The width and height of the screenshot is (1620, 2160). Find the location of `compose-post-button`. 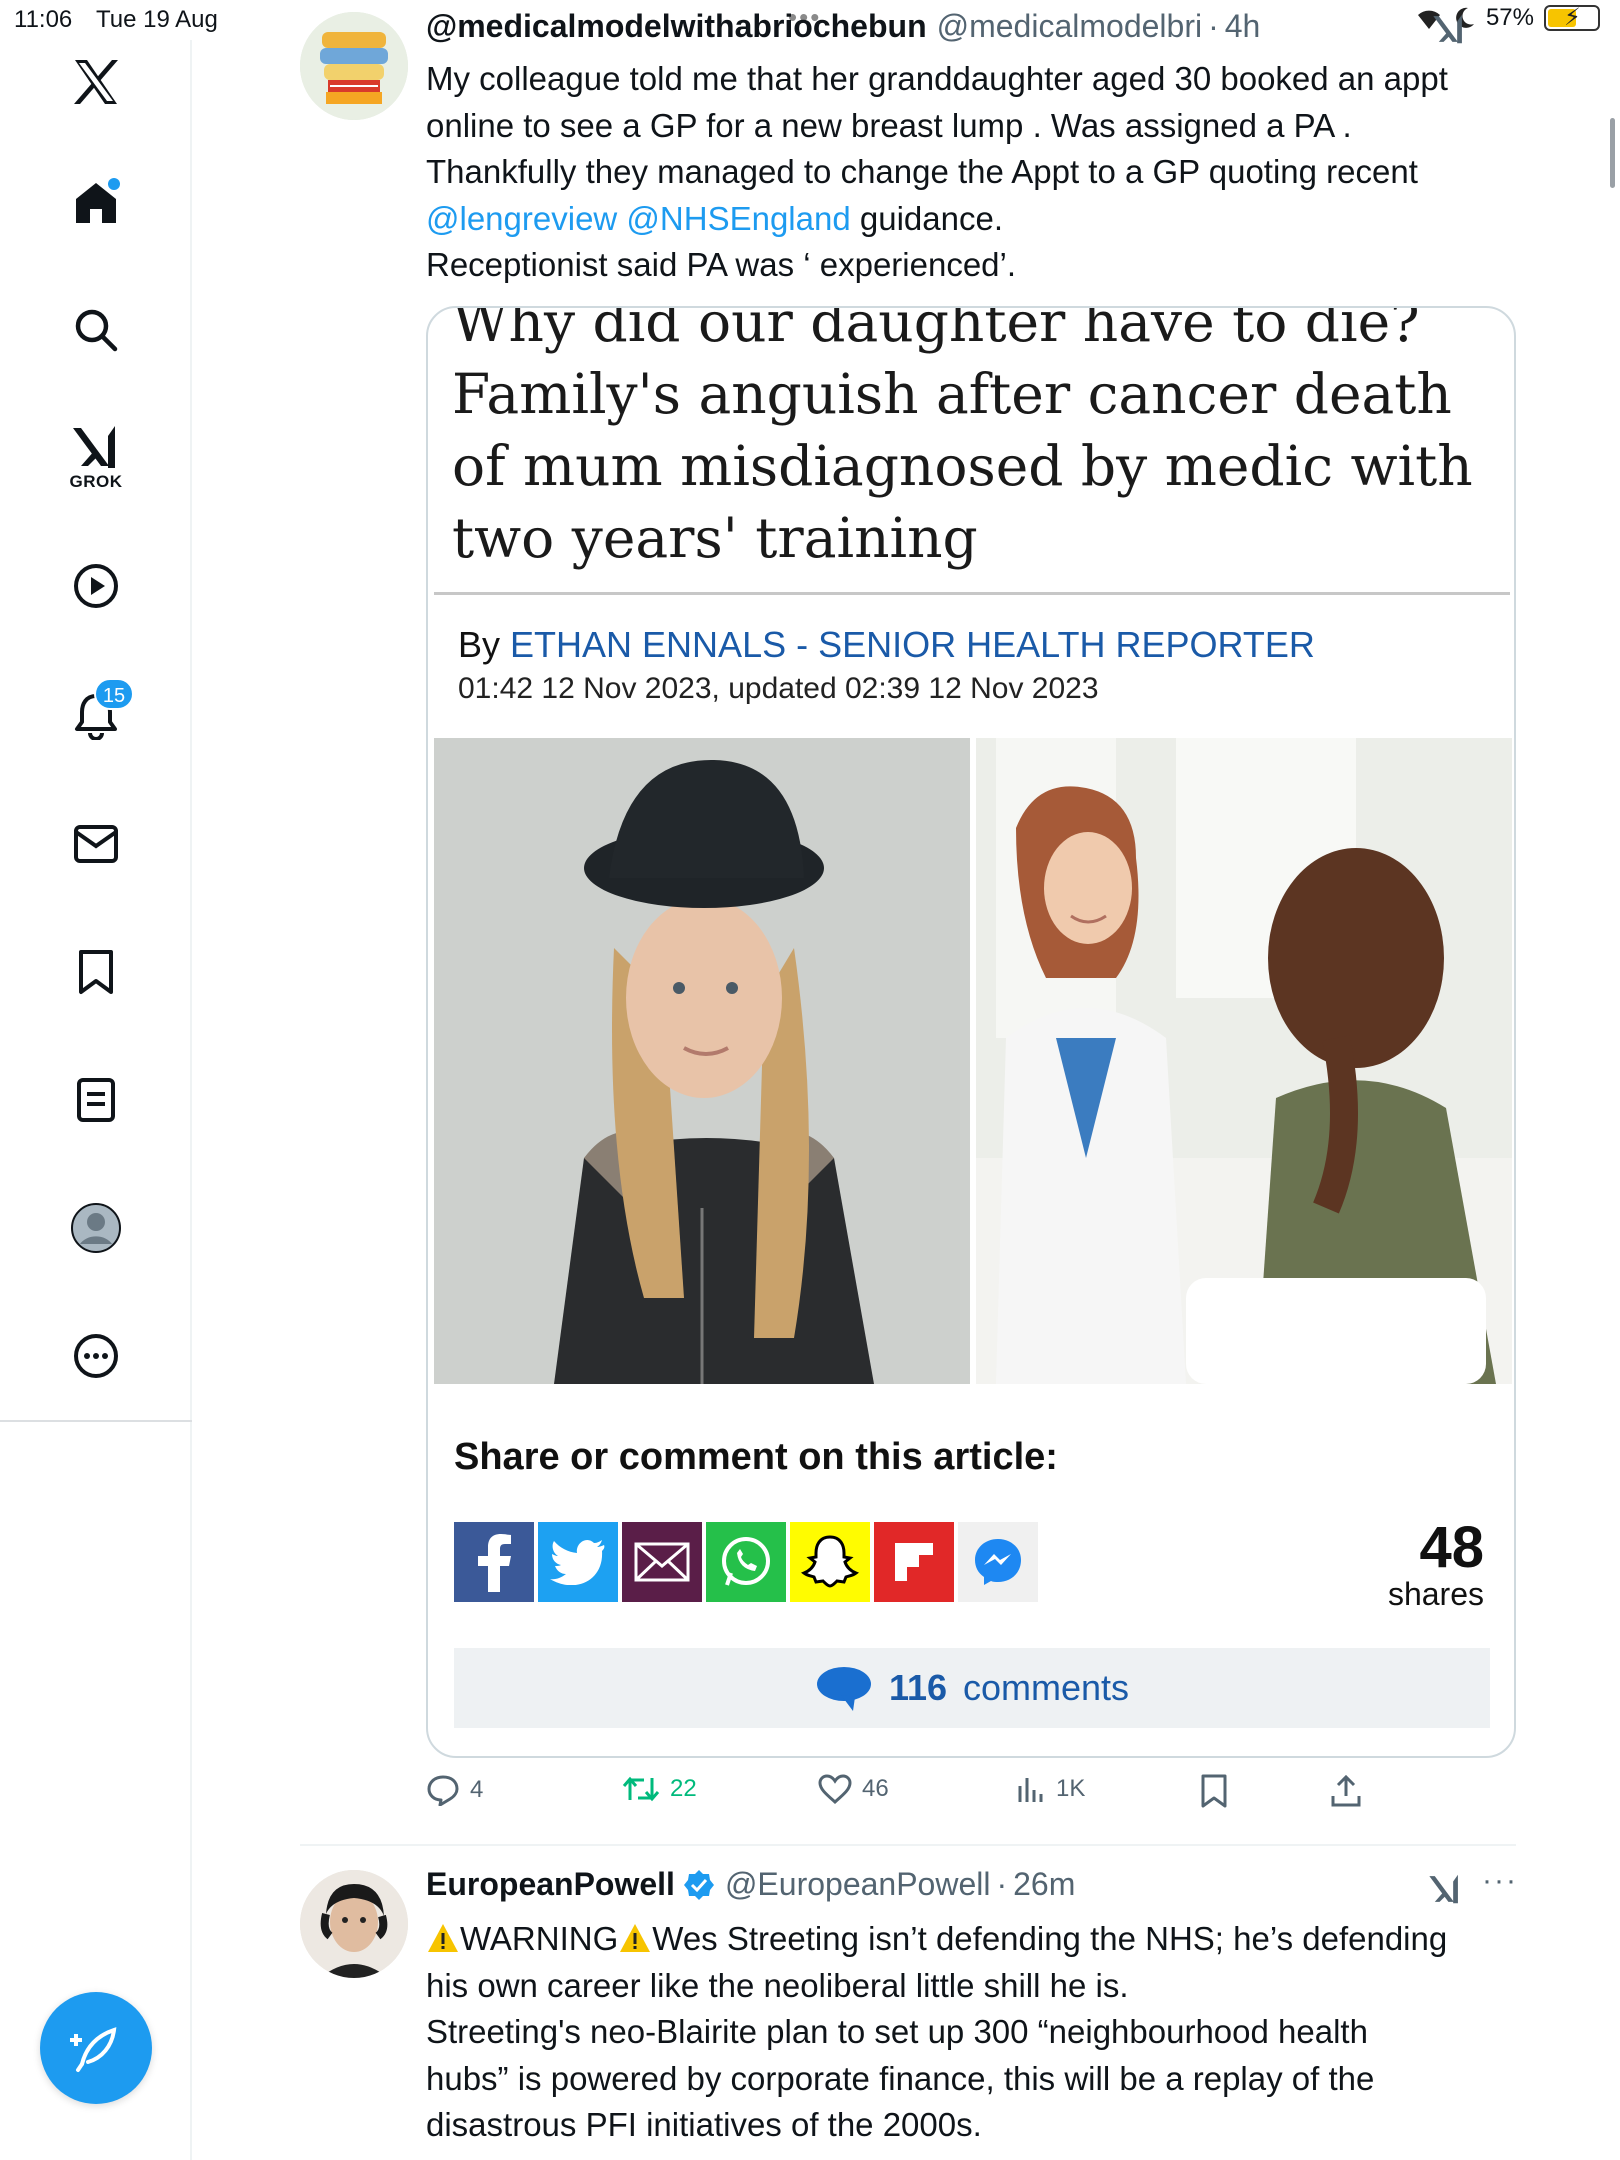

compose-post-button is located at coordinates (96, 2048).